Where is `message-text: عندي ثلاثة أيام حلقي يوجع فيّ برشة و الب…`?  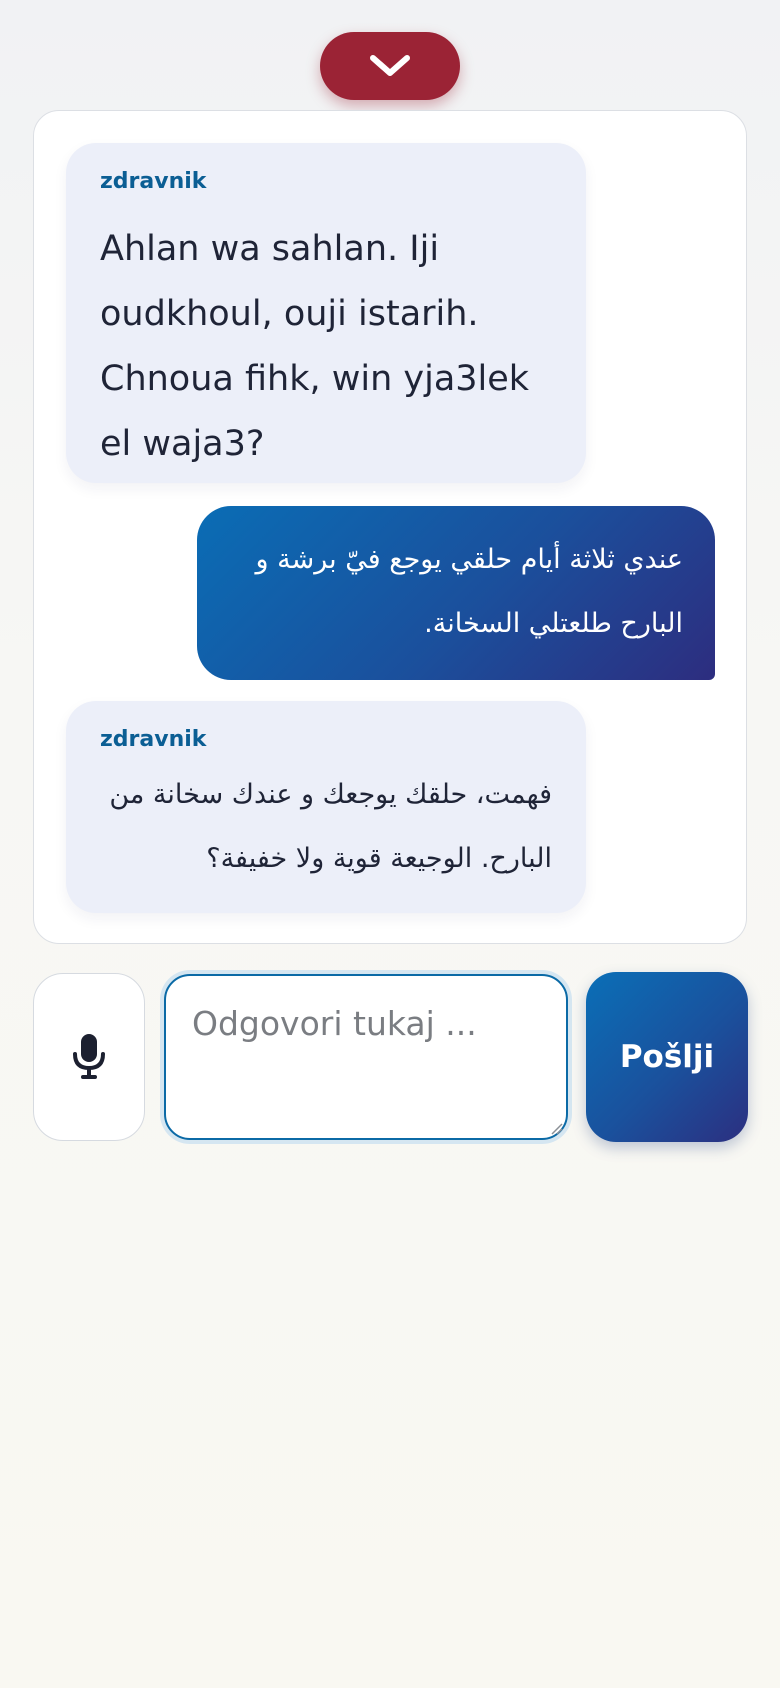 message-text: عندي ثلاثة أيام حلقي يوجع فيّ برشة و الب… is located at coordinates (469, 591).